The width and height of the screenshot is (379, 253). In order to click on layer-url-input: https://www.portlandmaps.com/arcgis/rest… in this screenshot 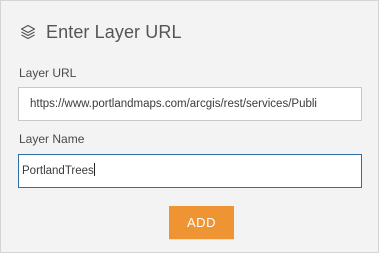, I will do `click(190, 104)`.